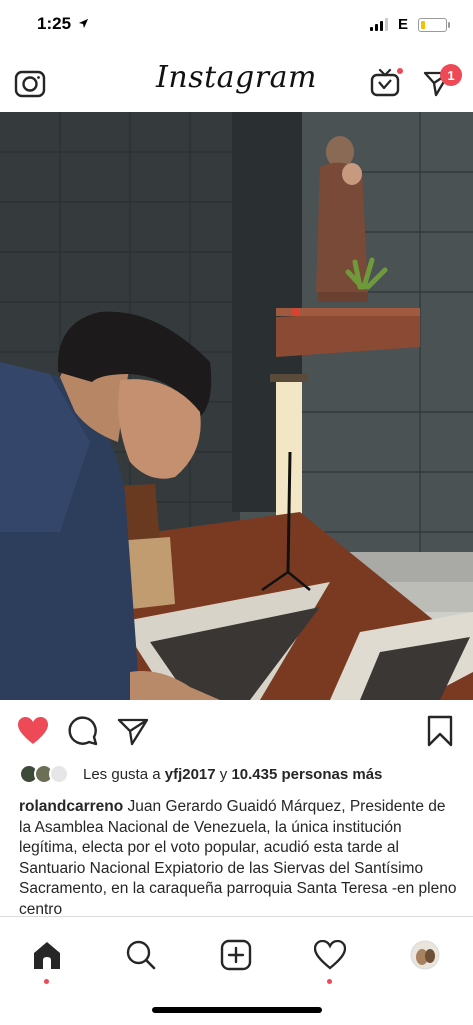 This screenshot has height=1025, width=473. Describe the element at coordinates (329, 981) in the screenshot. I see `activity-notification-dot` at that location.